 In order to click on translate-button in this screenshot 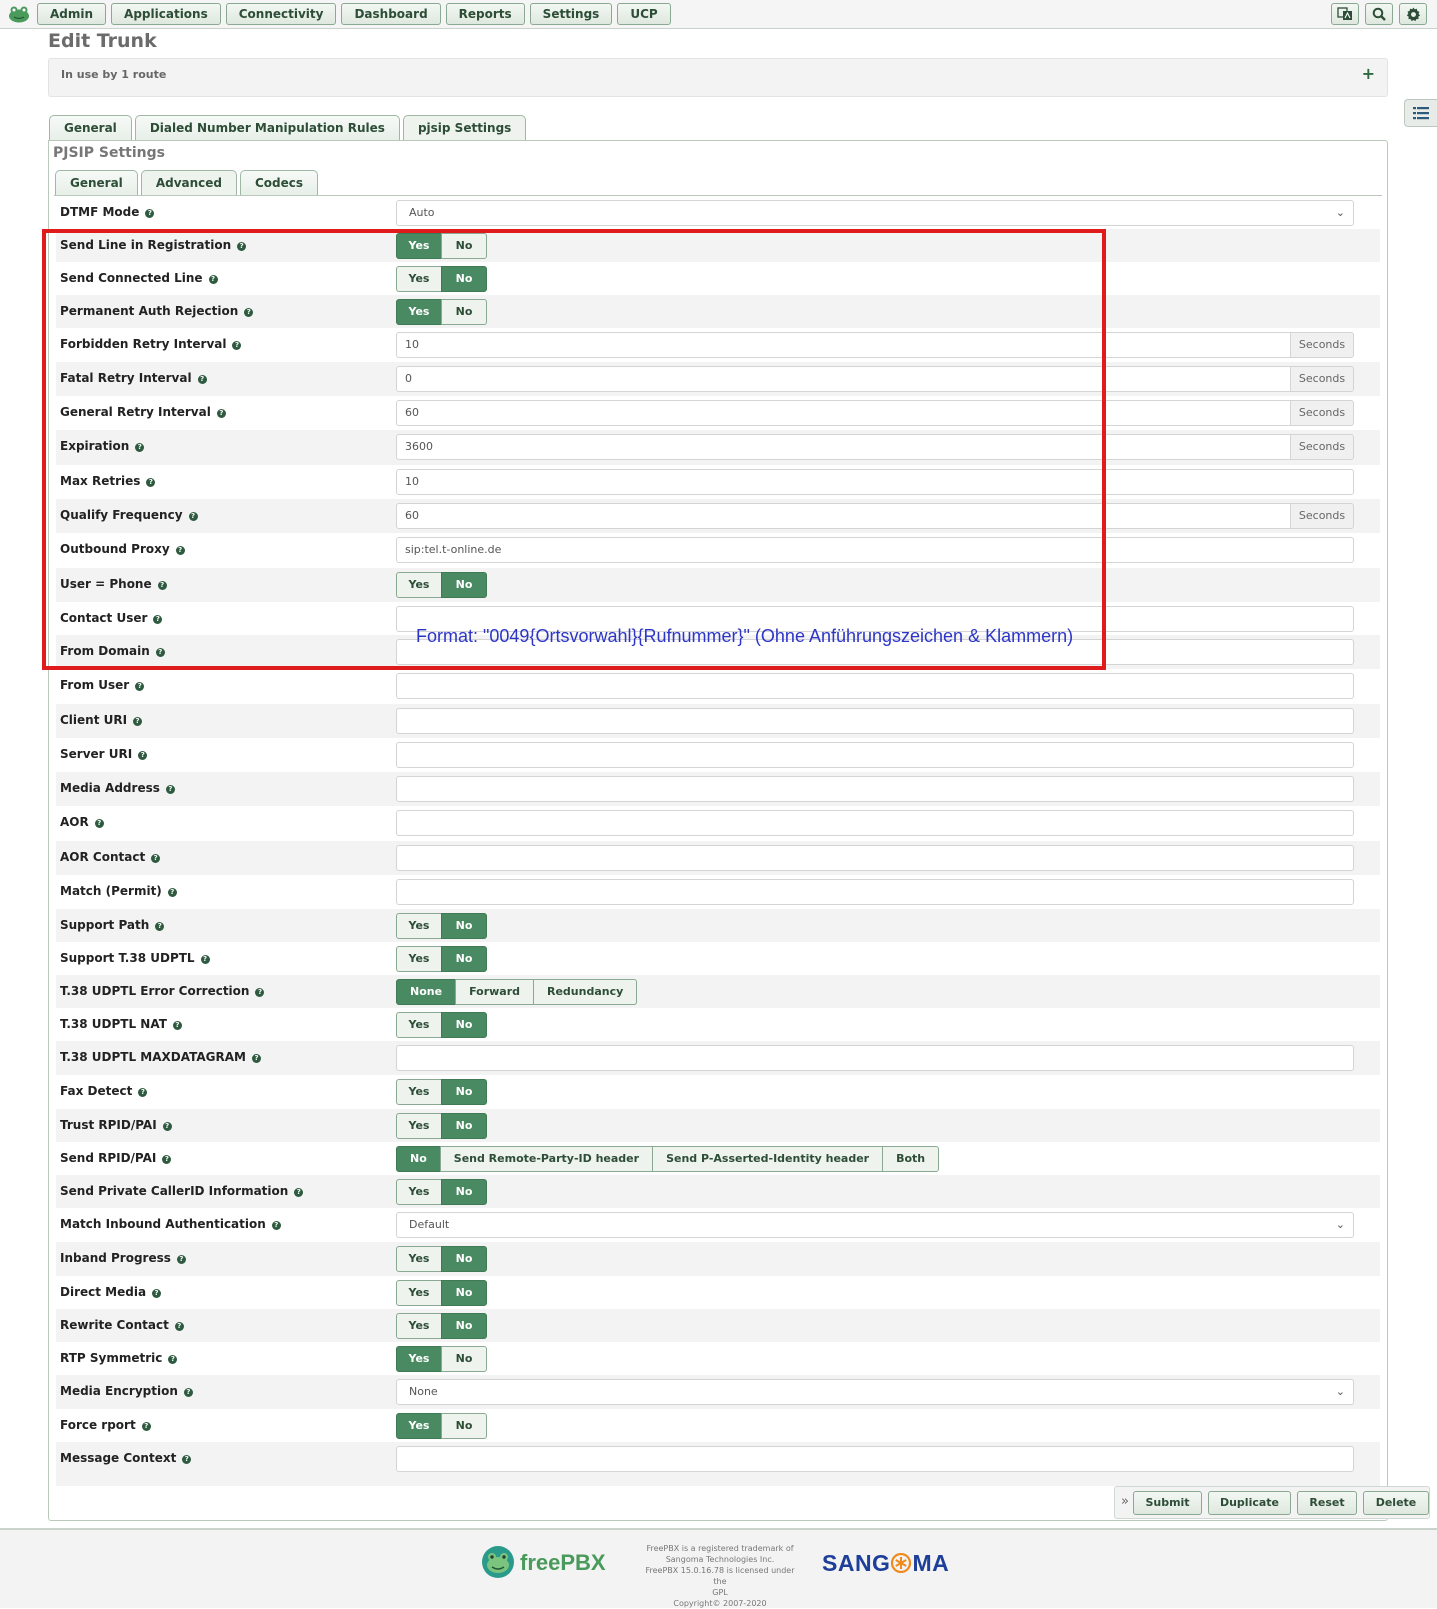, I will do `click(1345, 14)`.